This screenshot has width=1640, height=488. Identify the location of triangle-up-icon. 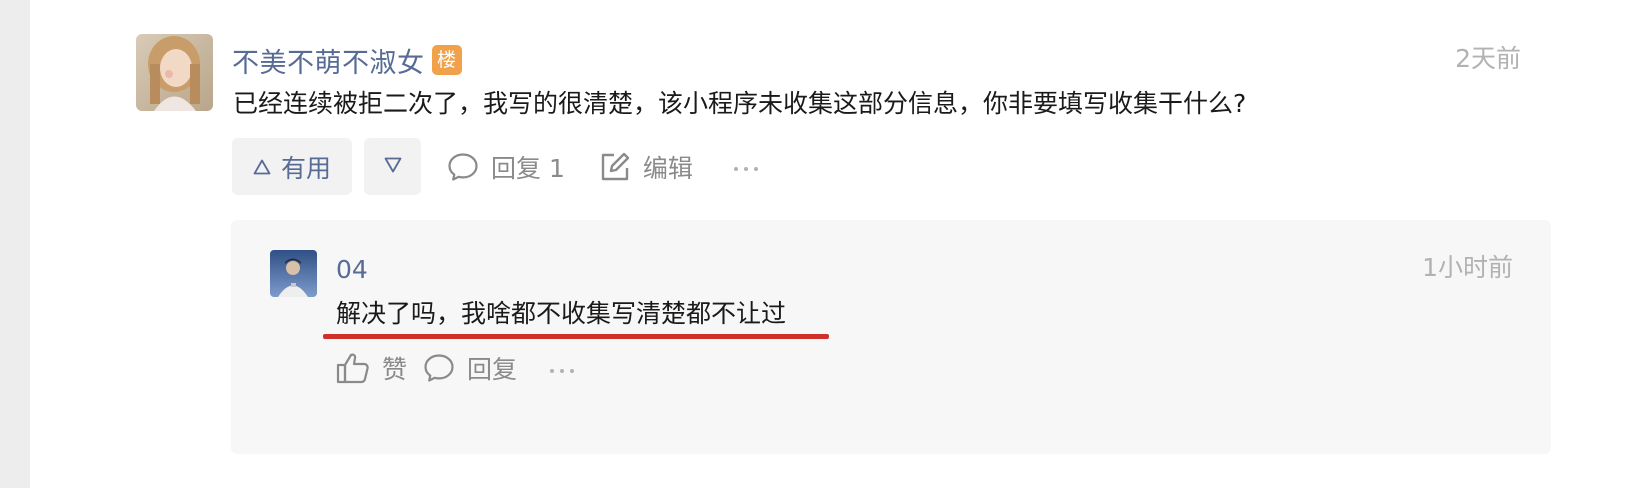
(262, 167).